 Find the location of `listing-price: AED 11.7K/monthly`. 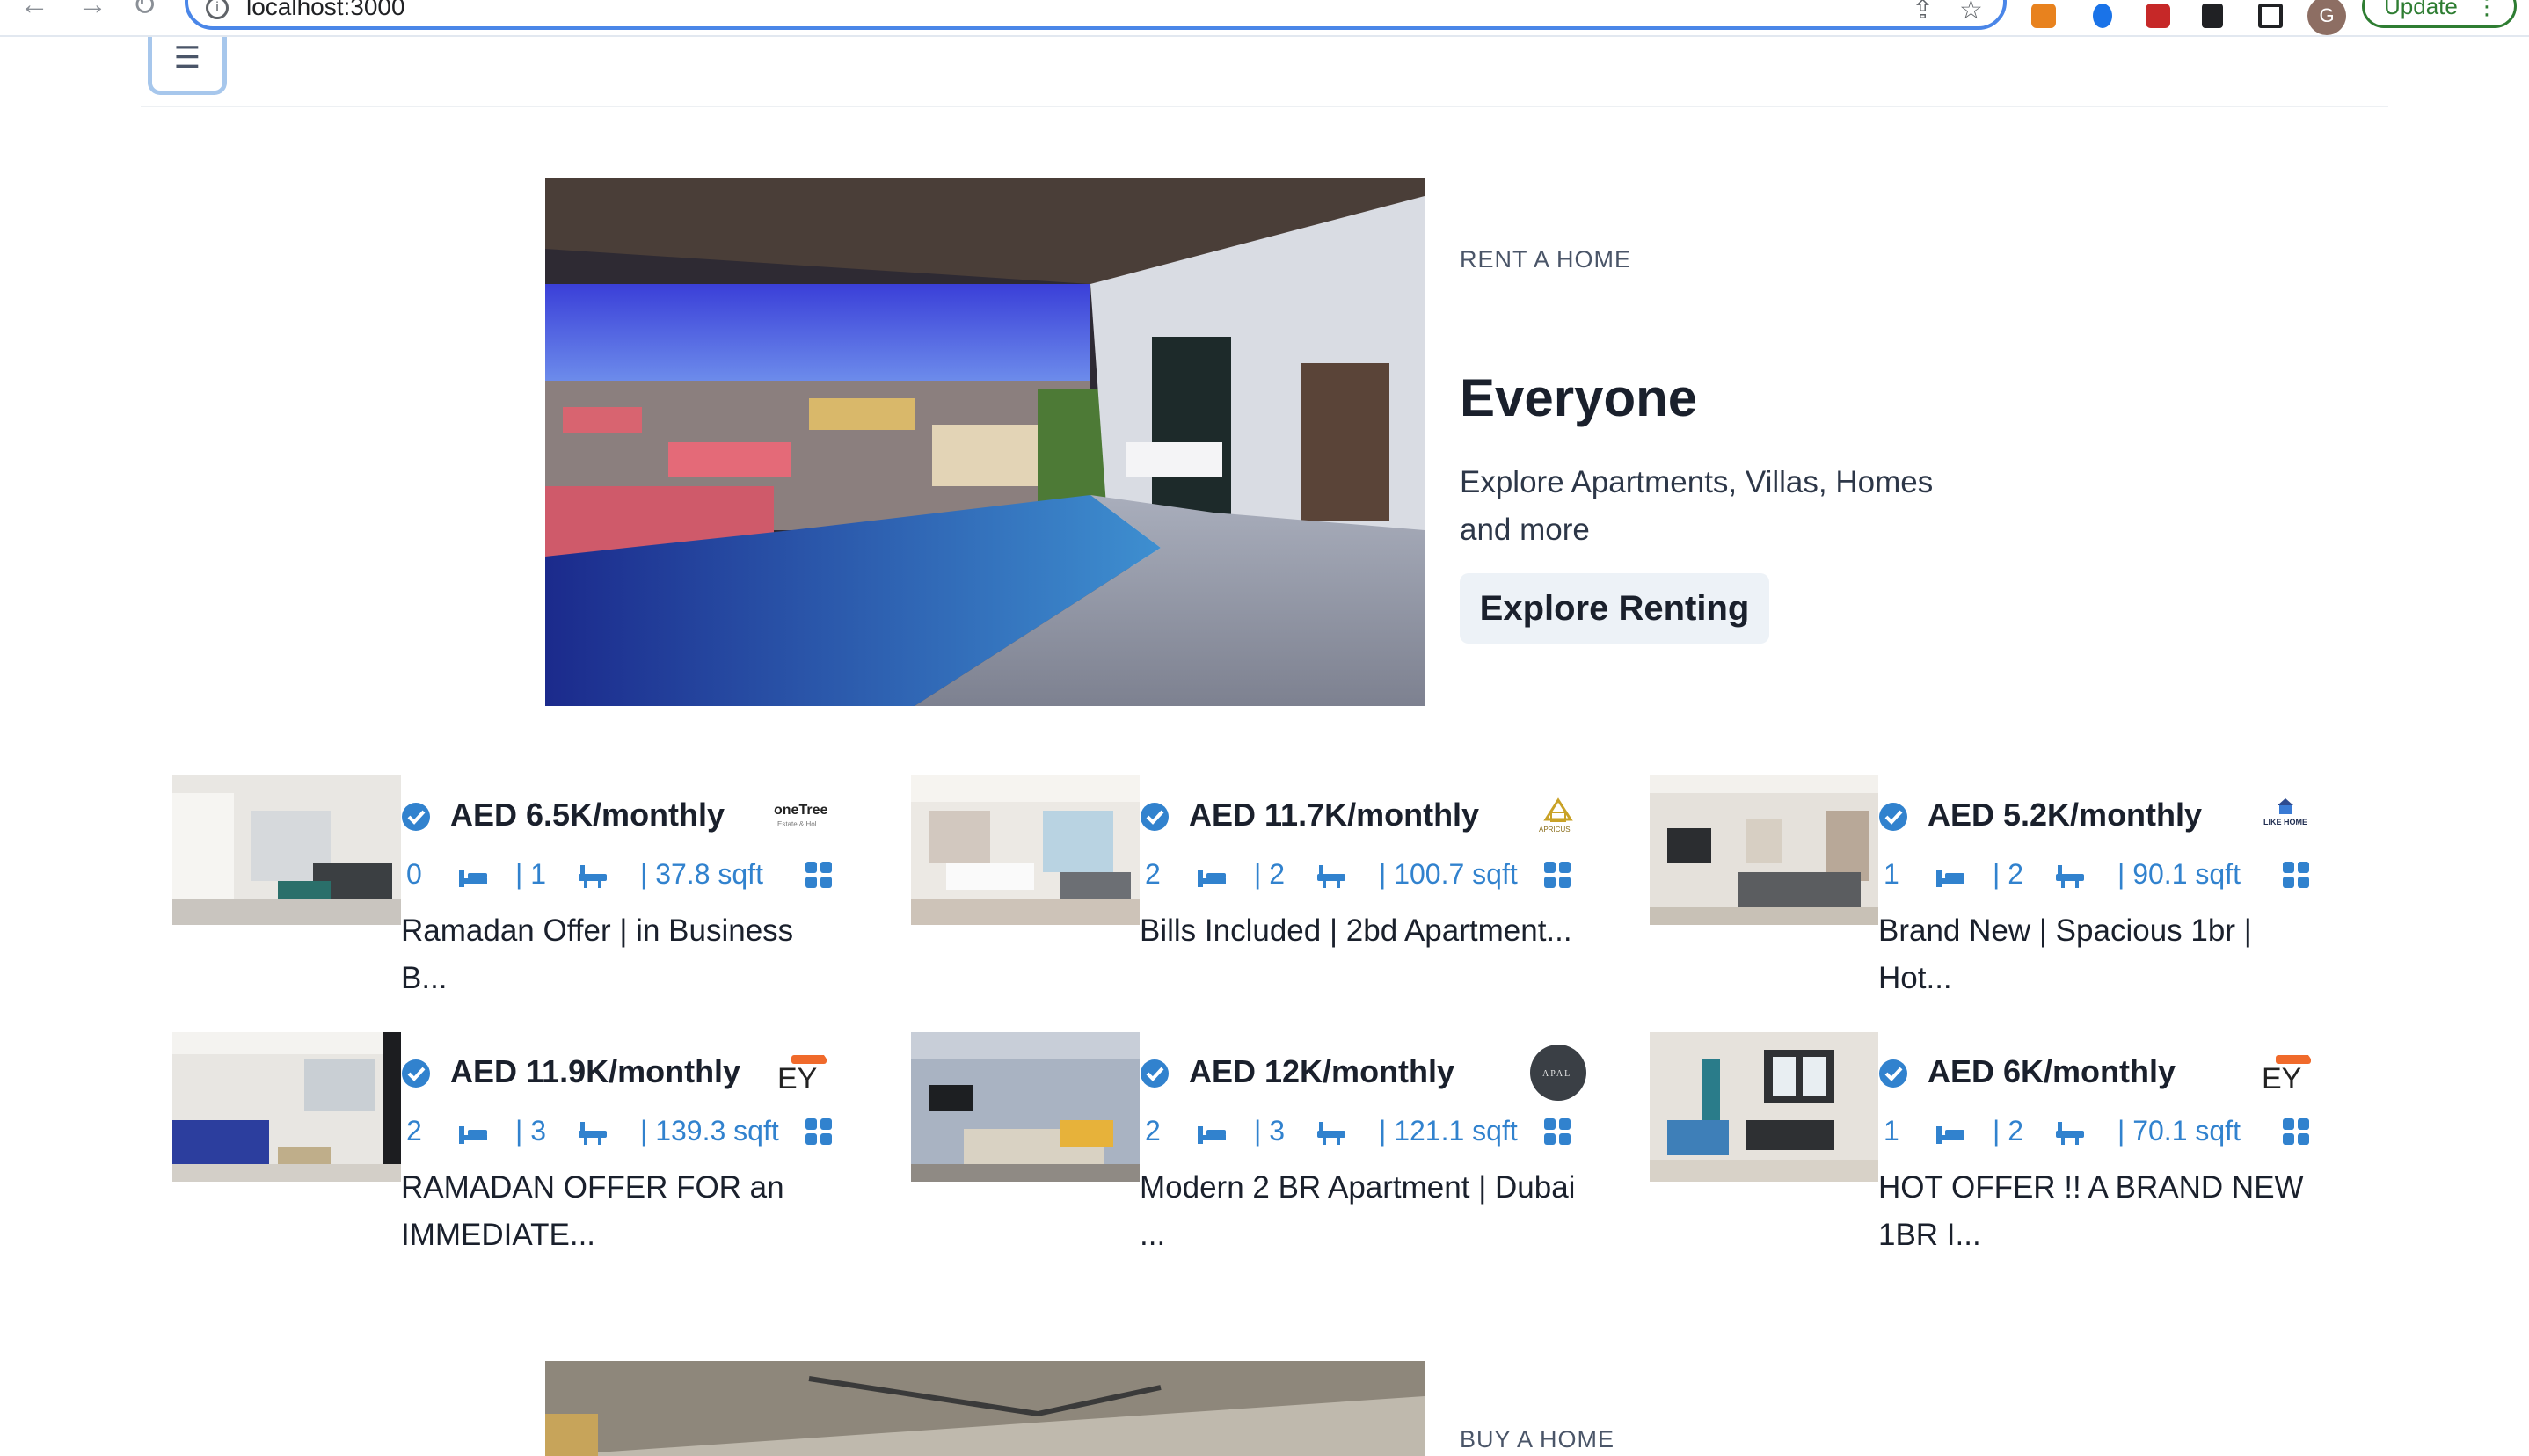

listing-price: AED 11.7K/monthly is located at coordinates (1334, 815).